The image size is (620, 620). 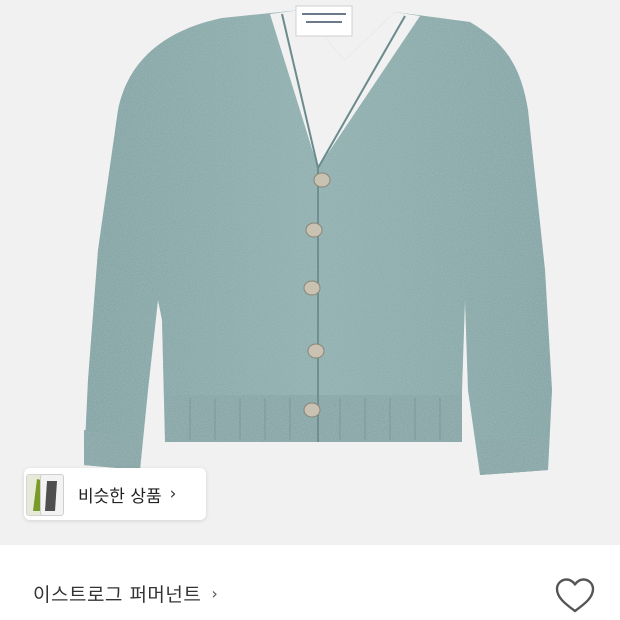 What do you see at coordinates (117, 595) in the screenshot?
I see `brand-name: 이스트로그 퍼머넌트` at bounding box center [117, 595].